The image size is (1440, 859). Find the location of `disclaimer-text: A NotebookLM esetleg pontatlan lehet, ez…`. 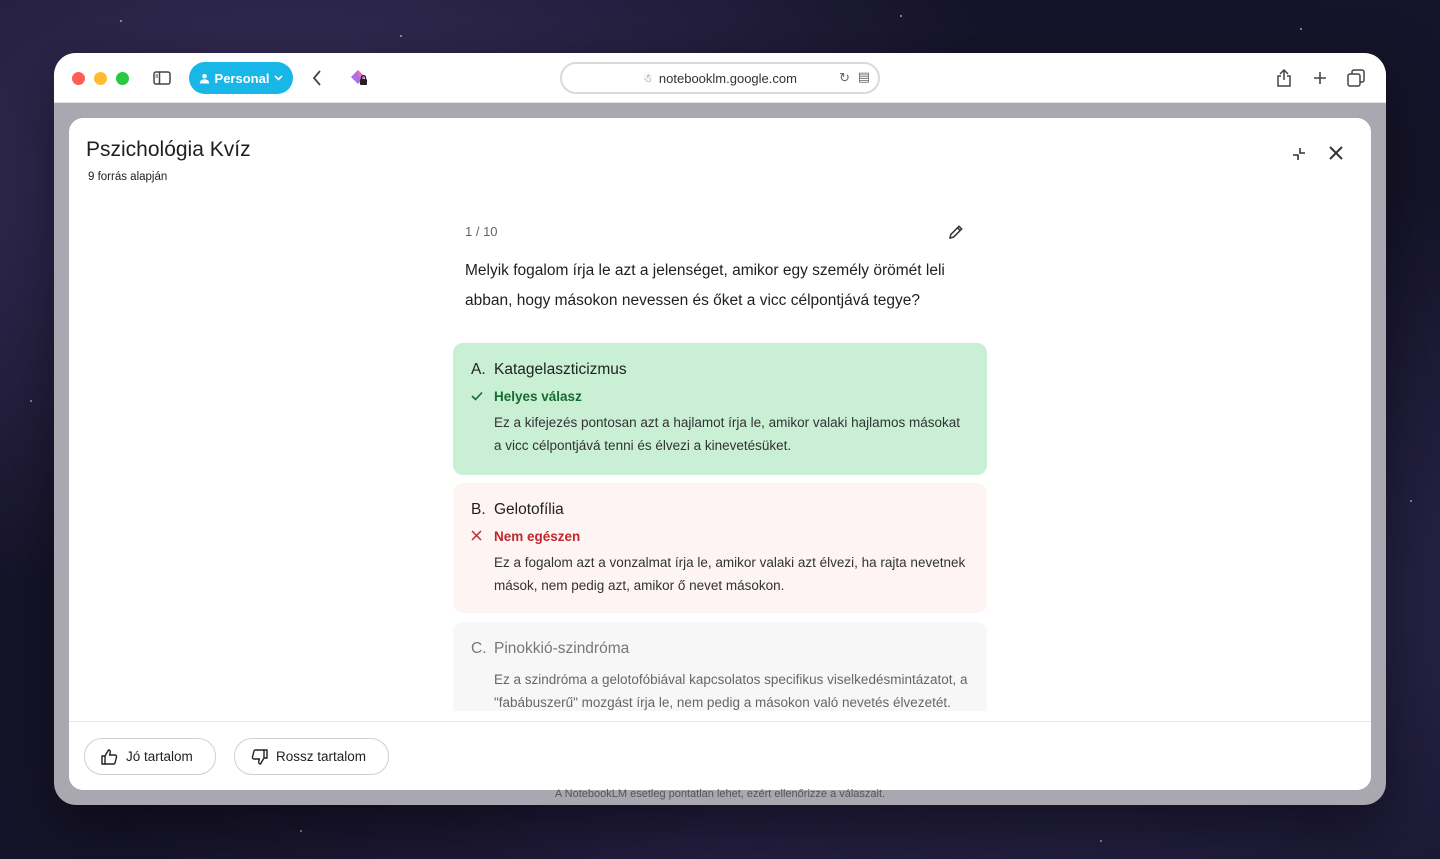

disclaimer-text: A NotebookLM esetleg pontatlan lehet, ez… is located at coordinates (720, 794).